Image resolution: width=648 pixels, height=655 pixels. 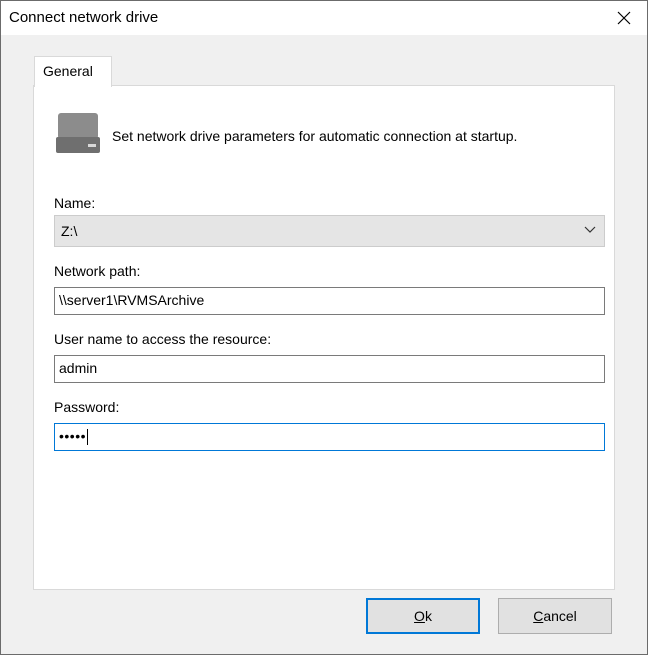 I want to click on chevron-down-icon, so click(x=590, y=229).